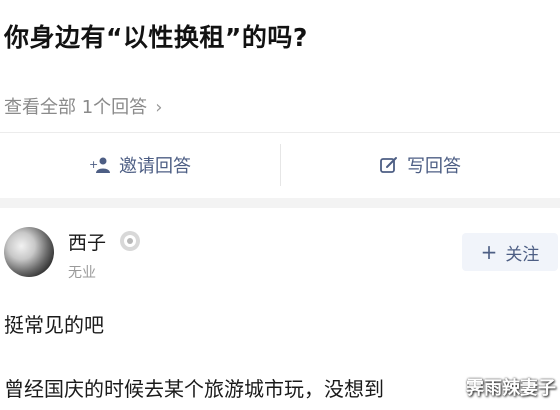  Describe the element at coordinates (82, 273) in the screenshot. I see `author-description: 无业` at that location.